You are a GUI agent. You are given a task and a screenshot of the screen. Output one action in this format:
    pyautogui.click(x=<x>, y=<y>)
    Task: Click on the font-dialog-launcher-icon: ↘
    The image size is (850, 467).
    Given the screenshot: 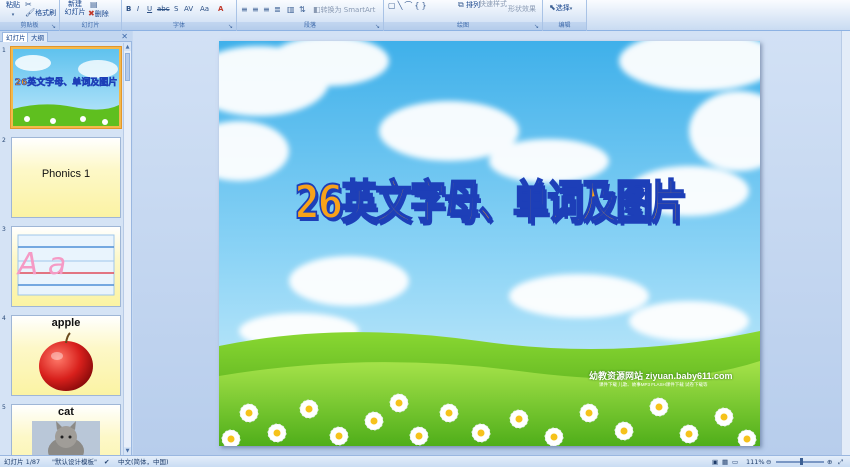 What is the action you would take?
    pyautogui.click(x=231, y=27)
    